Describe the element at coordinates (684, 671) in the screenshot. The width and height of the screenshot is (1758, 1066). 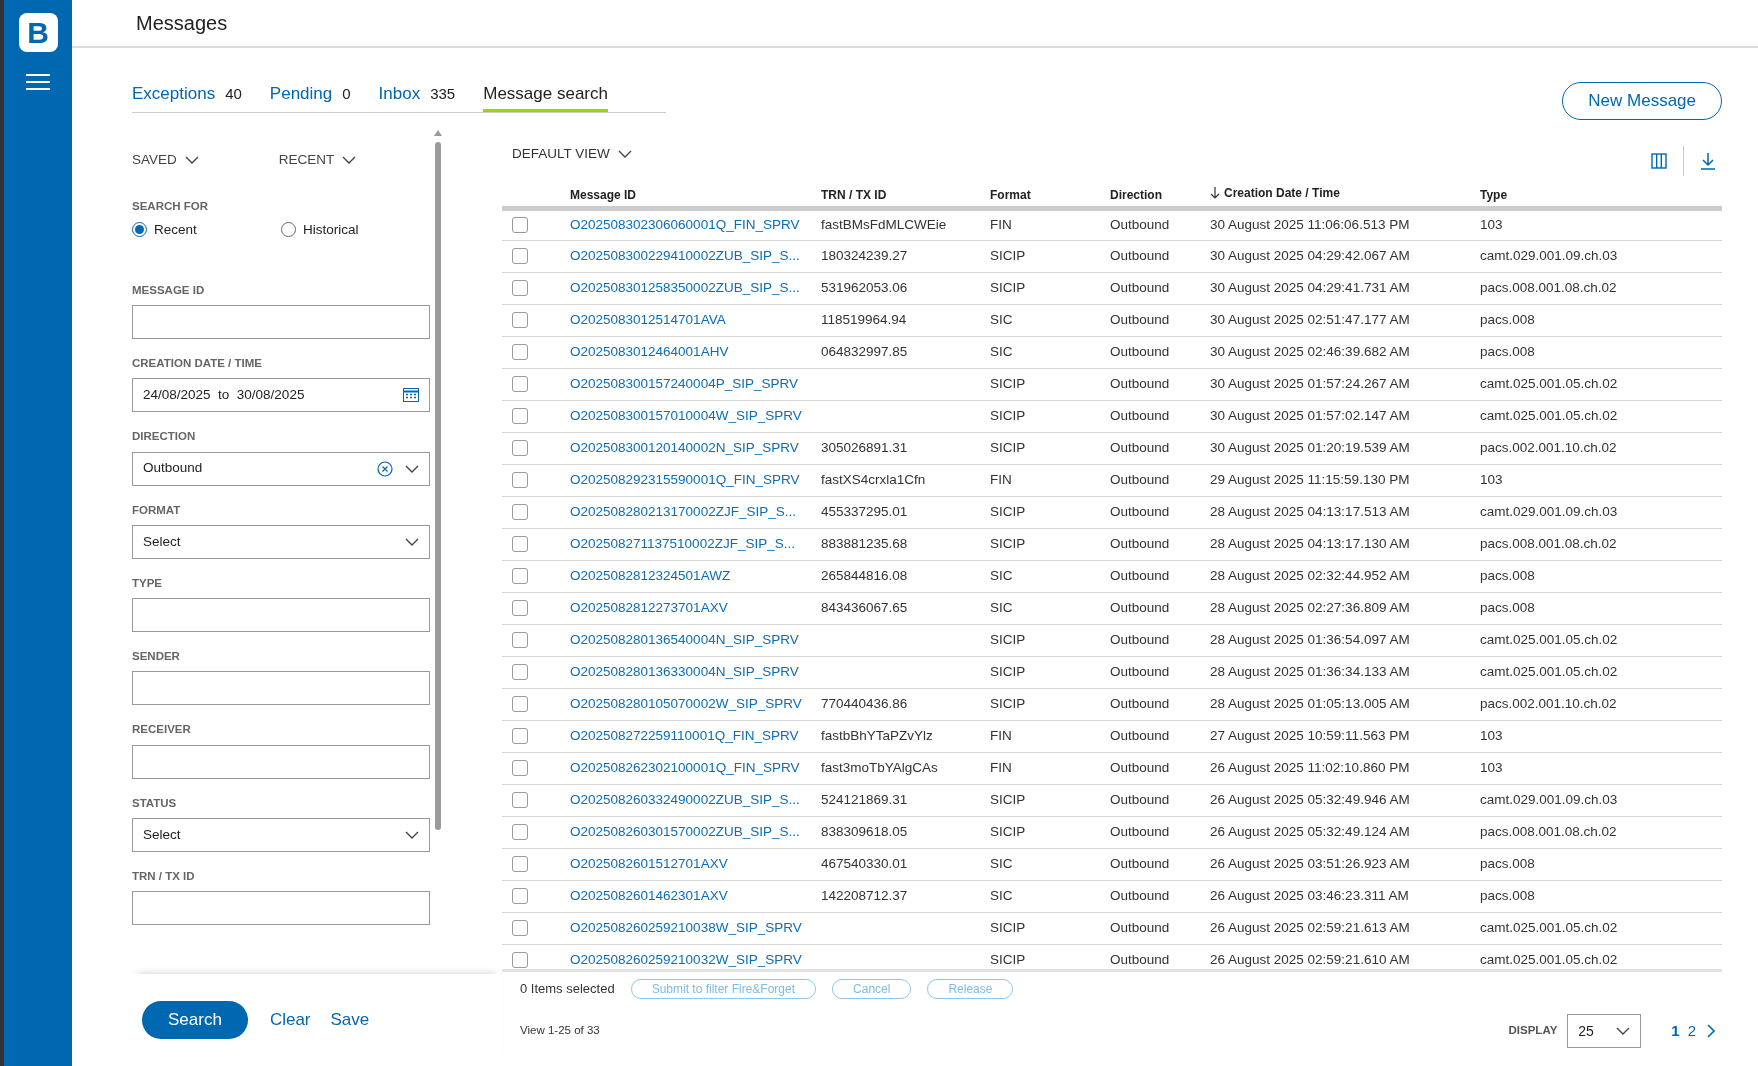
I see `message-link: O202508280136330004N_SIP_SPRV` at that location.